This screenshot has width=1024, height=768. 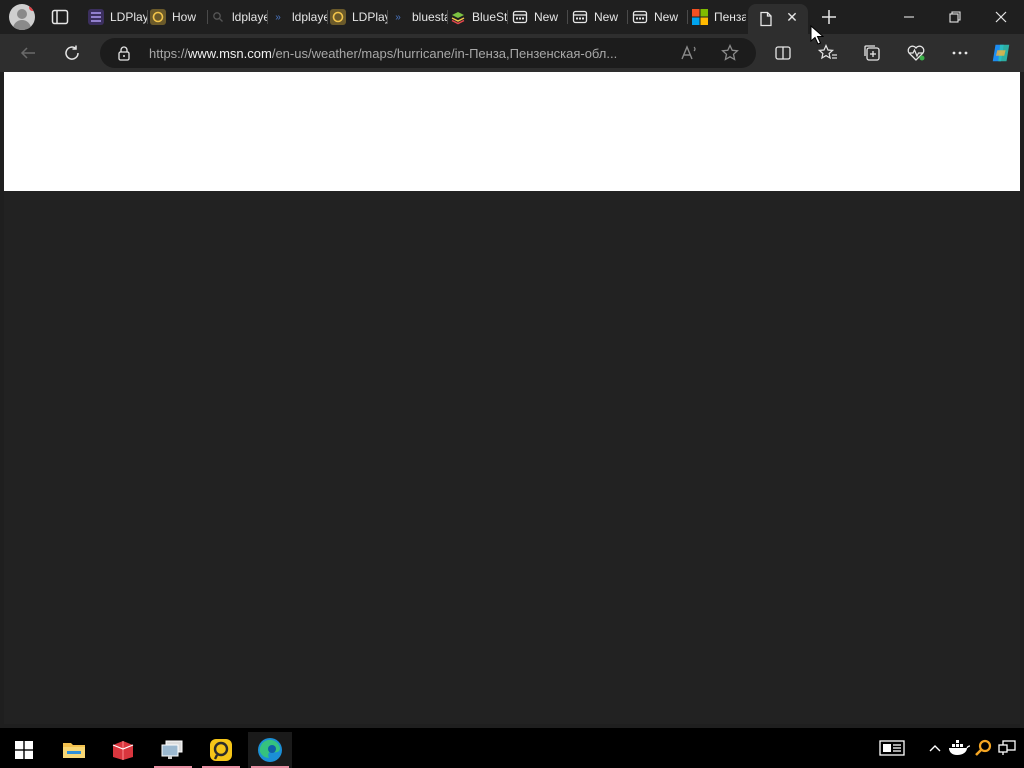 I want to click on collections-icon, so click(x=872, y=53).